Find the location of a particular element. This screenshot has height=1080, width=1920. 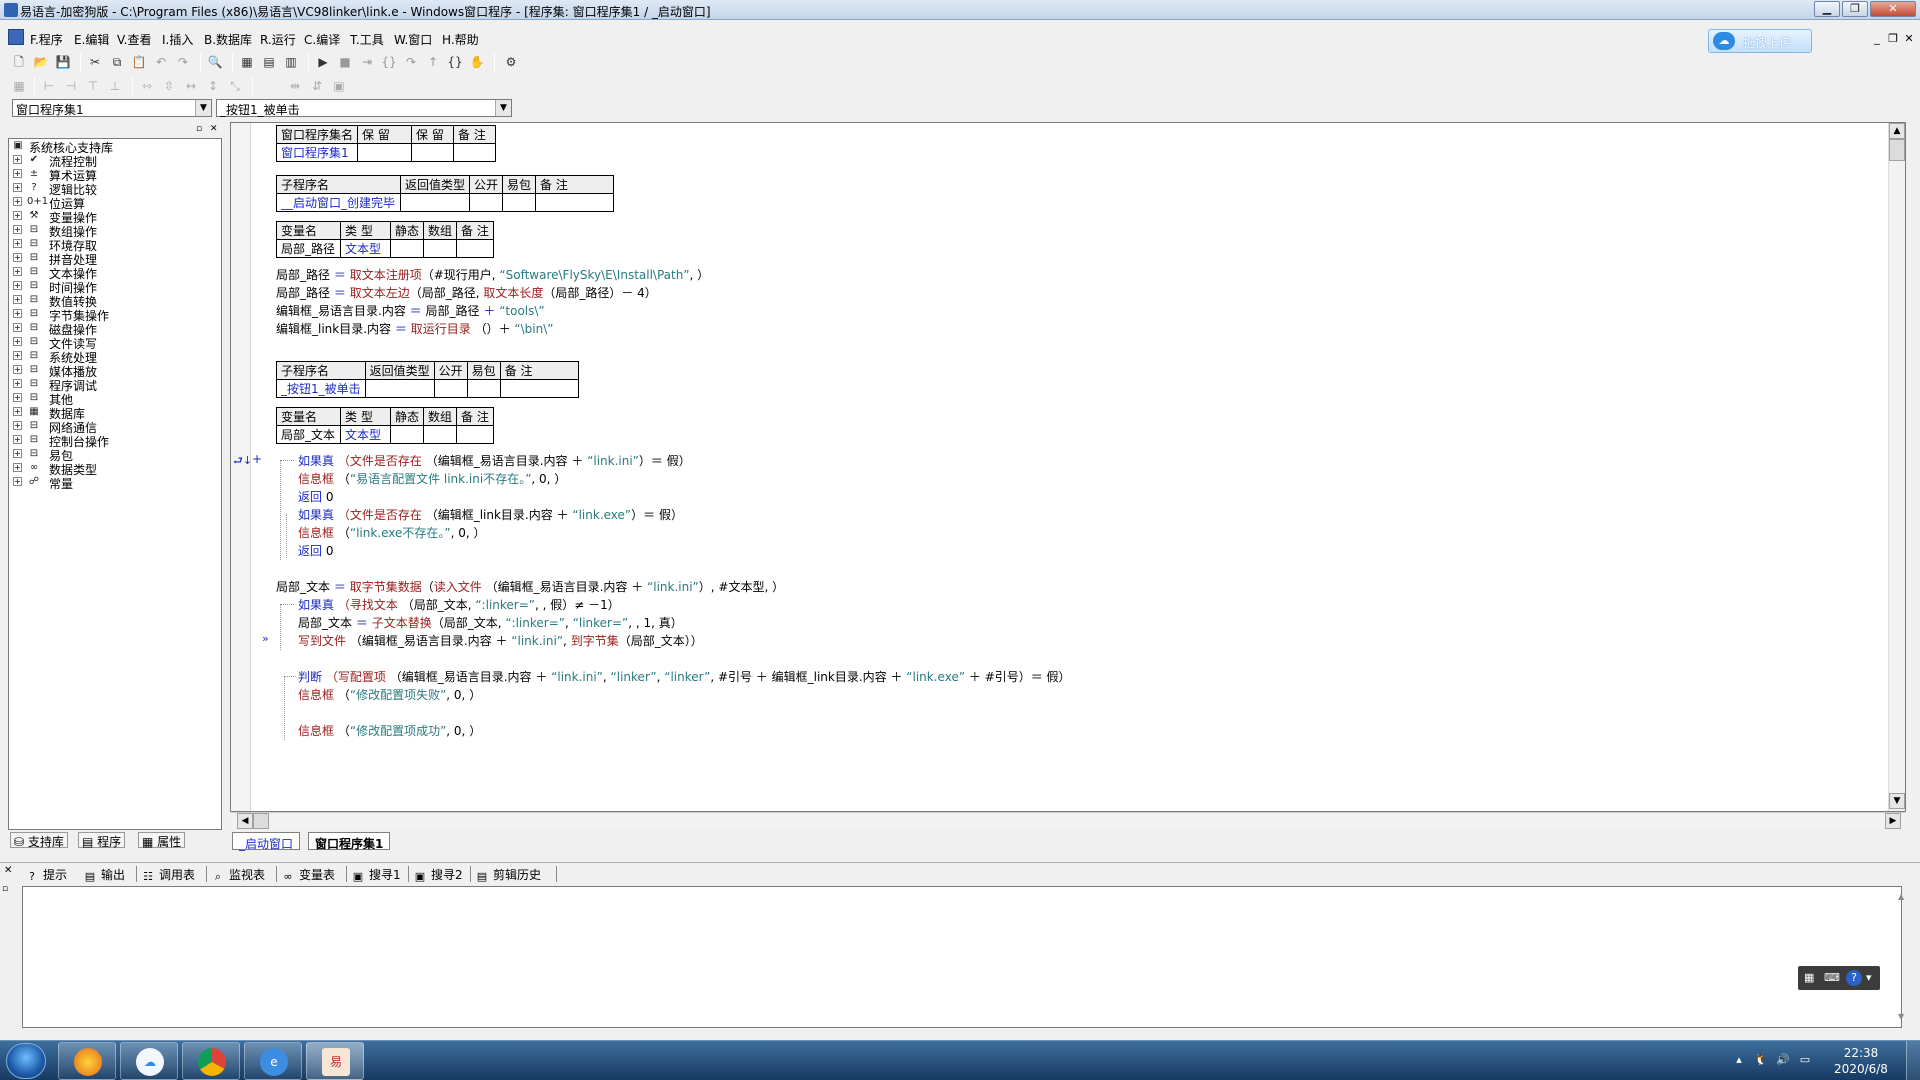

same-width-icon: ↔ is located at coordinates (191, 86).